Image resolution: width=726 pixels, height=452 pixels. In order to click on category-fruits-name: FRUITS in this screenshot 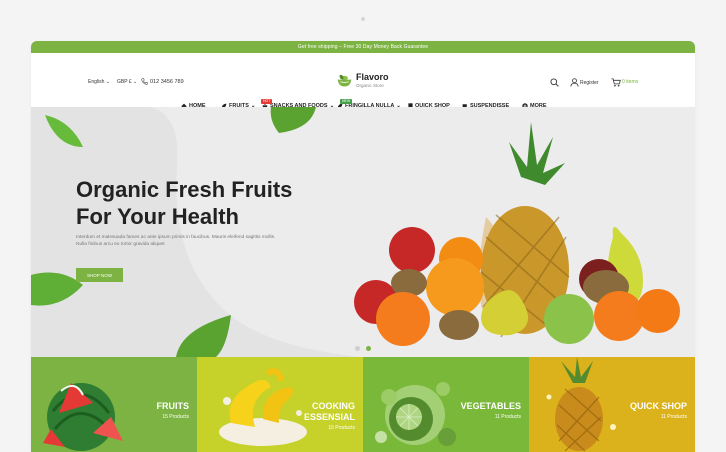, I will do `click(173, 406)`.